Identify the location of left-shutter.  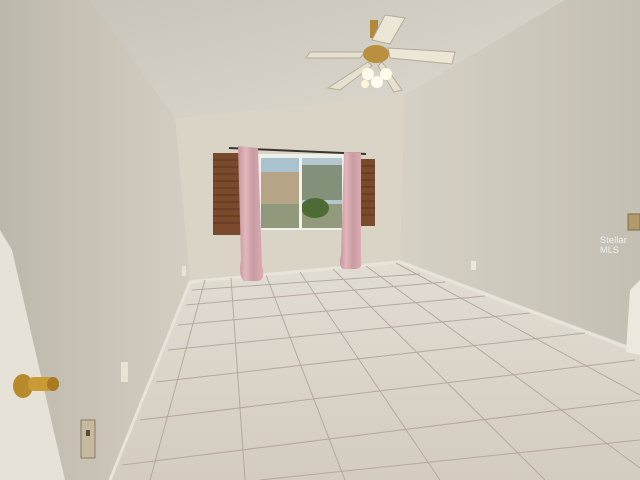
(227, 194).